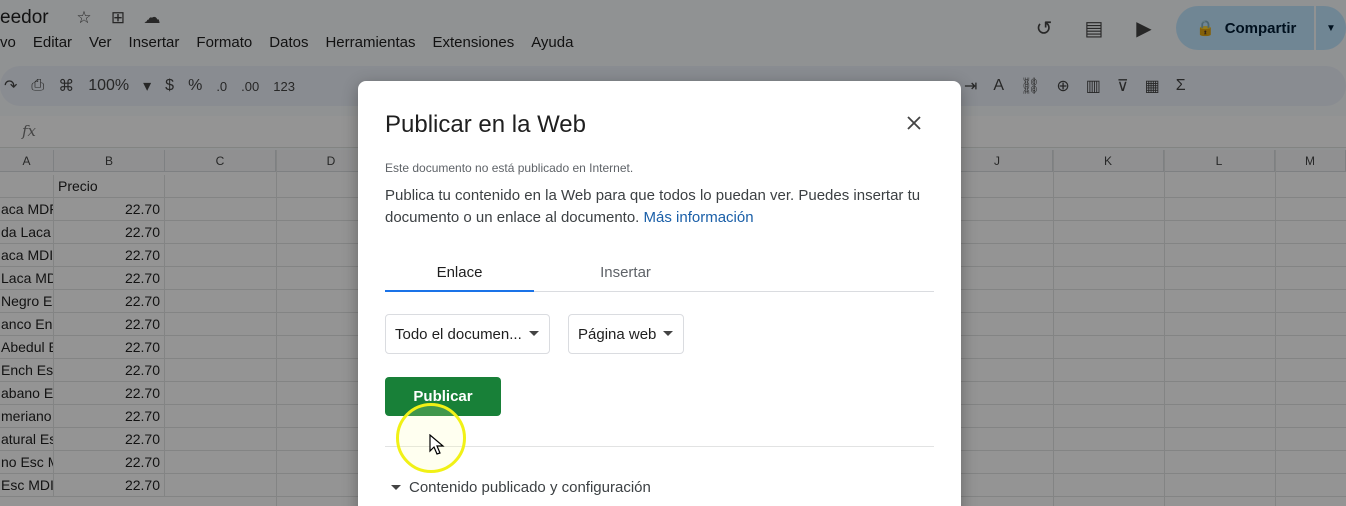 The width and height of the screenshot is (1346, 506). What do you see at coordinates (617, 334) in the screenshot?
I see `format-select-value: Página web` at bounding box center [617, 334].